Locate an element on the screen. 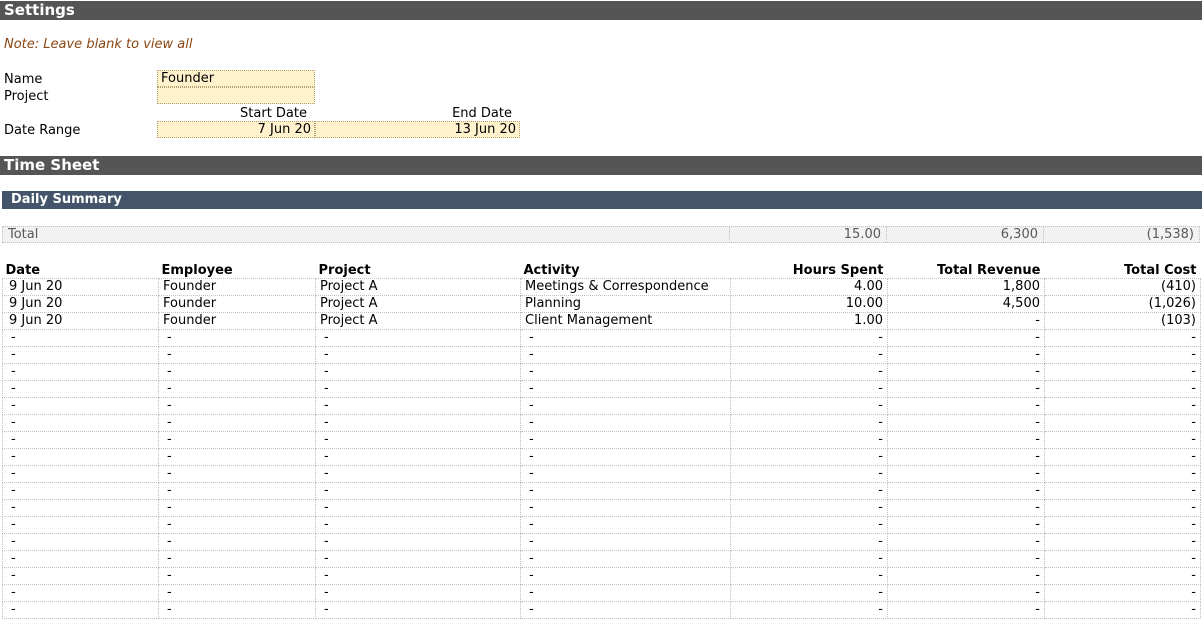 This screenshot has width=1202, height=625. cell-hours: 1.00 is located at coordinates (809, 321).